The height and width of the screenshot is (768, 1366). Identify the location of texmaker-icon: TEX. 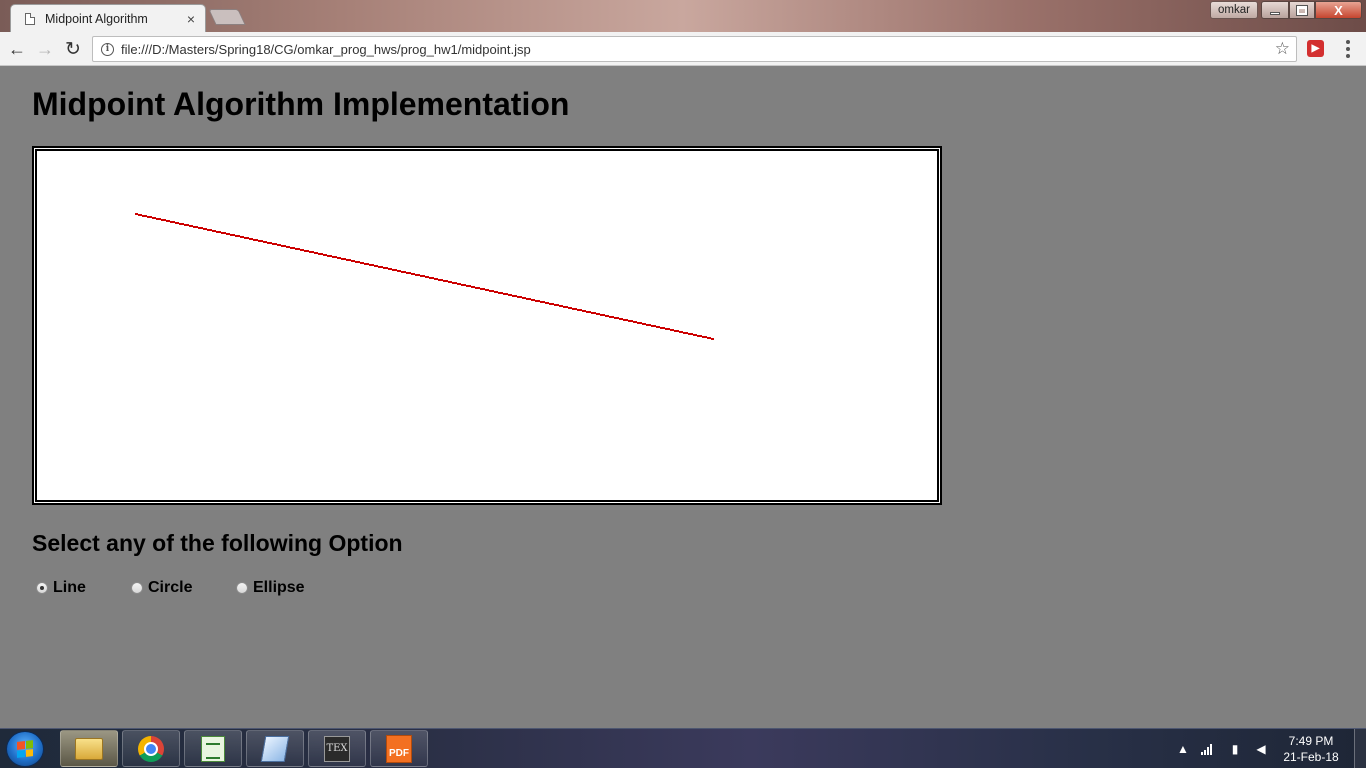
(337, 748).